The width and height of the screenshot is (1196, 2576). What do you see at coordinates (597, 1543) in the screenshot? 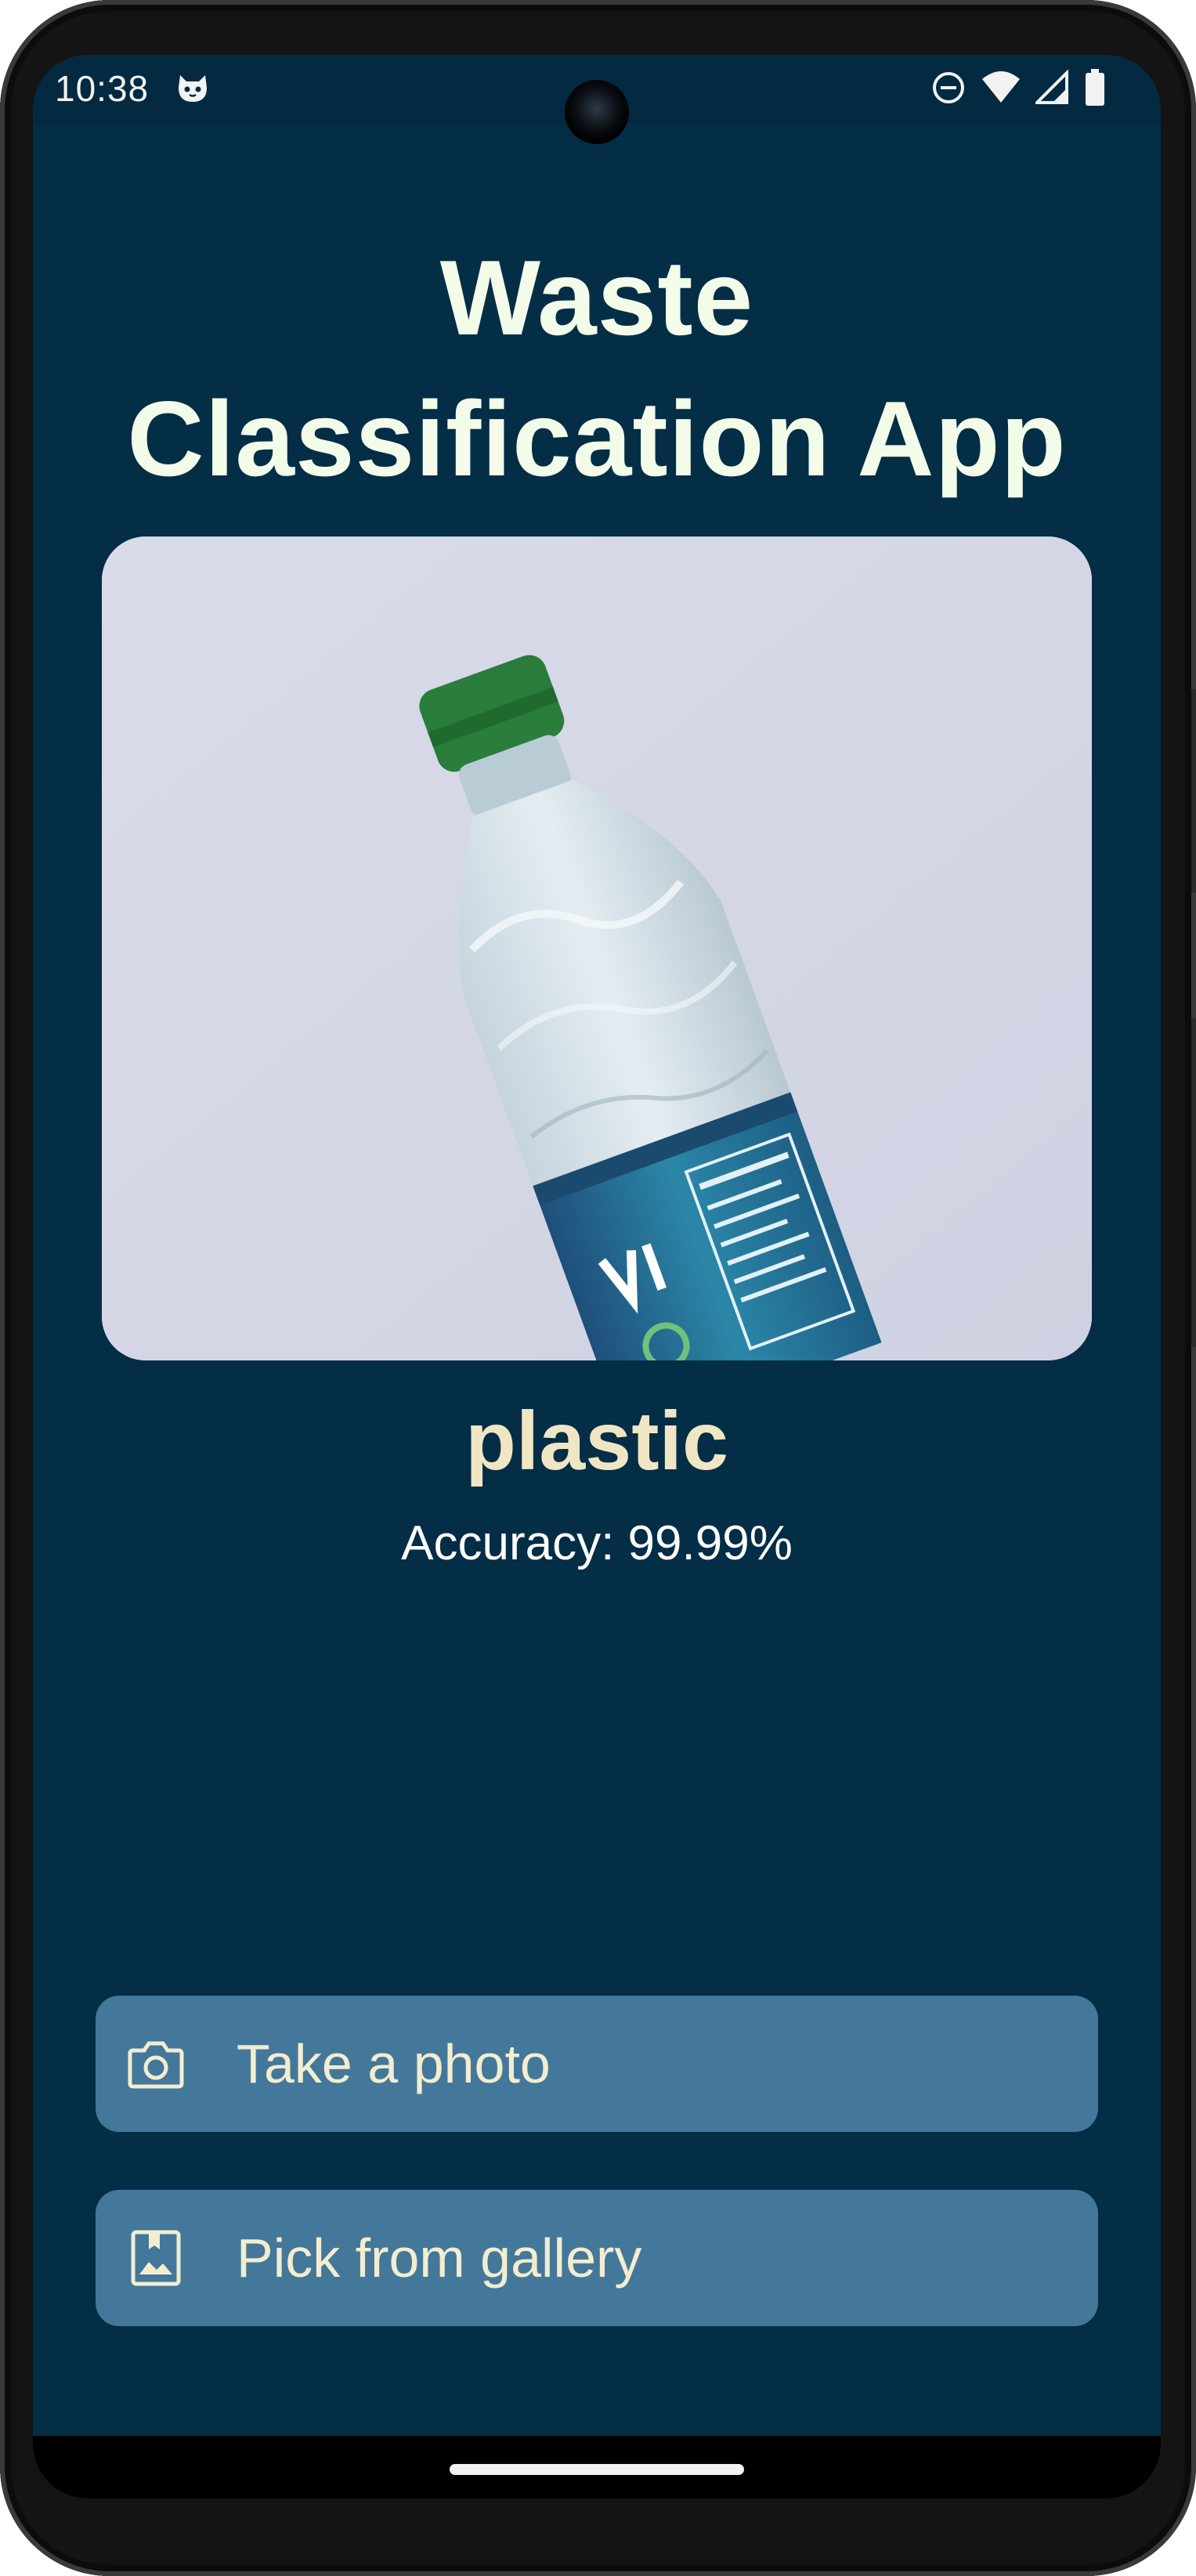
I see `accuracy-text: Accuracy: 99.99%` at bounding box center [597, 1543].